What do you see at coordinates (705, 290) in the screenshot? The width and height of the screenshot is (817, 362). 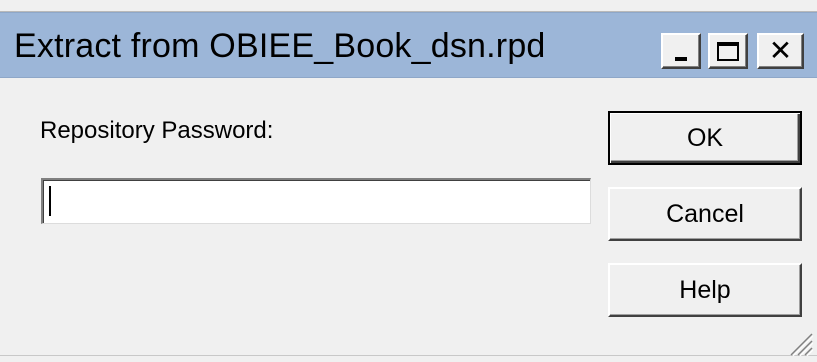 I see `help-button: Help` at bounding box center [705, 290].